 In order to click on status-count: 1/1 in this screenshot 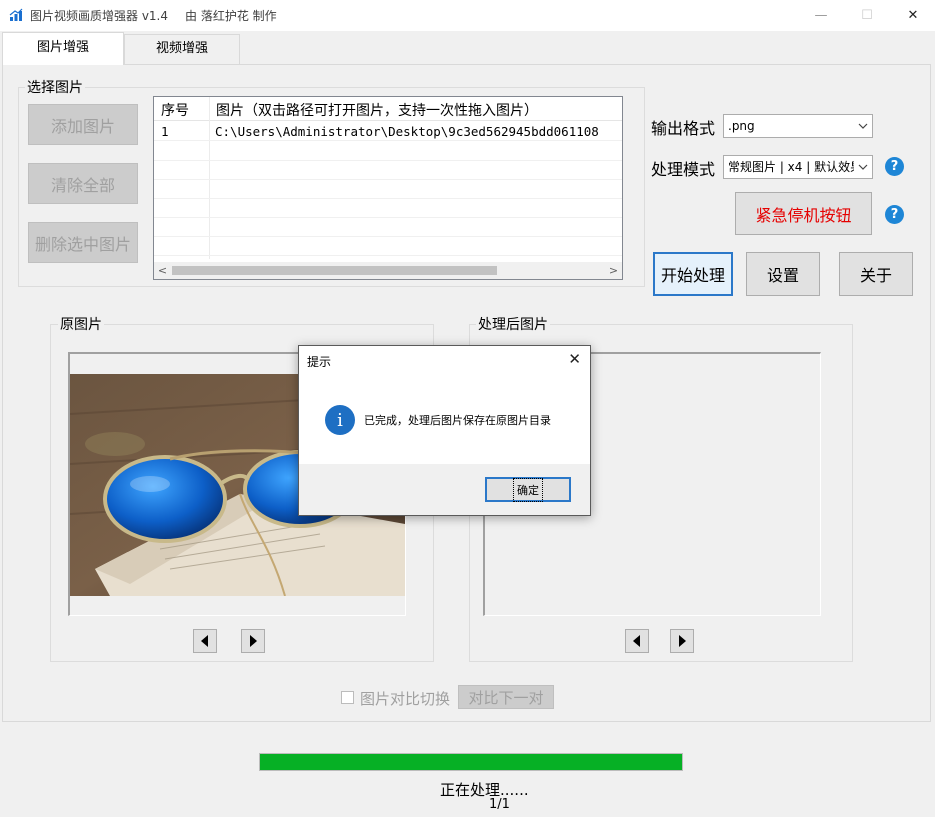, I will do `click(499, 804)`.